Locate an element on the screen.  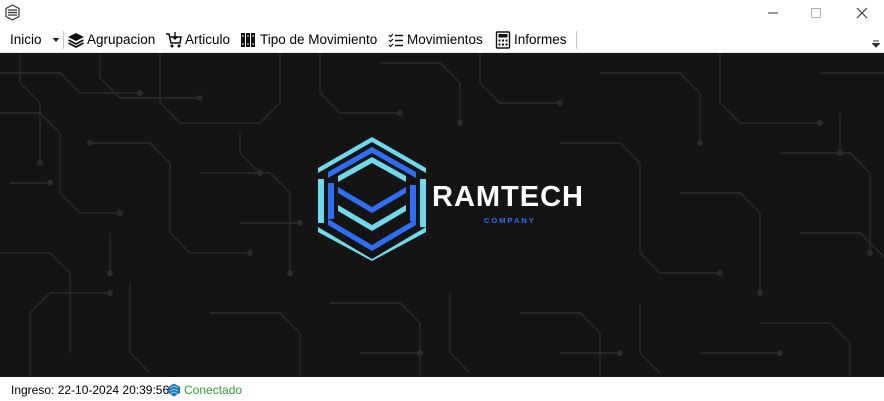
menu-informes: Informes is located at coordinates (530, 39).